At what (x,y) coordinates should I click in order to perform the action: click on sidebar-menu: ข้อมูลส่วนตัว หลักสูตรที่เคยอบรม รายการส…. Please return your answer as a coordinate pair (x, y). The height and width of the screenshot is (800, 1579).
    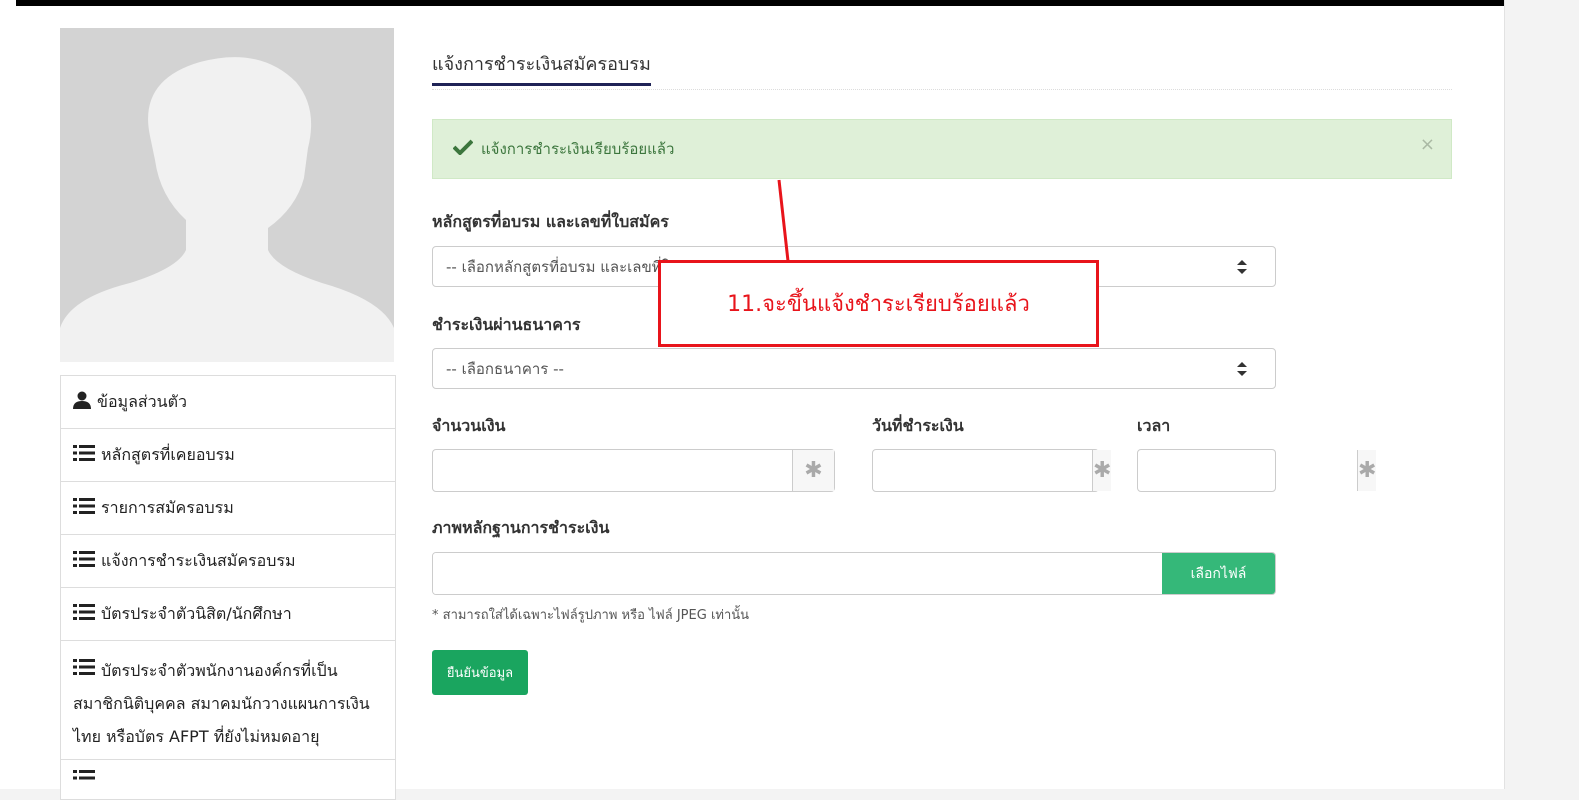
    Looking at the image, I should click on (228, 587).